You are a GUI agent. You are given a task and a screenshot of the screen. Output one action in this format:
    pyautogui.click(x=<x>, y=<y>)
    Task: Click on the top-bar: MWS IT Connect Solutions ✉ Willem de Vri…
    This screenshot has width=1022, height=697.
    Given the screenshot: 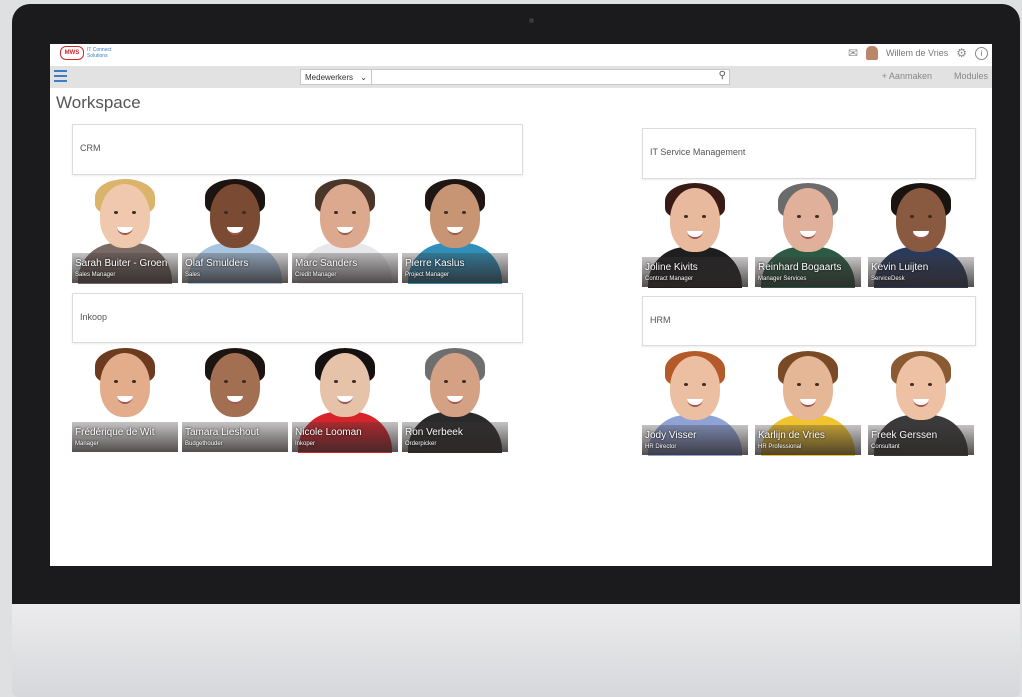 What is the action you would take?
    pyautogui.click(x=521, y=55)
    